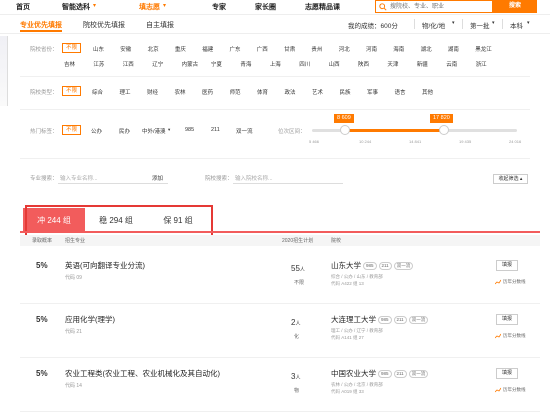 The image size is (550, 412). What do you see at coordinates (400, 92) in the screenshot?
I see `type-option: 语言` at bounding box center [400, 92].